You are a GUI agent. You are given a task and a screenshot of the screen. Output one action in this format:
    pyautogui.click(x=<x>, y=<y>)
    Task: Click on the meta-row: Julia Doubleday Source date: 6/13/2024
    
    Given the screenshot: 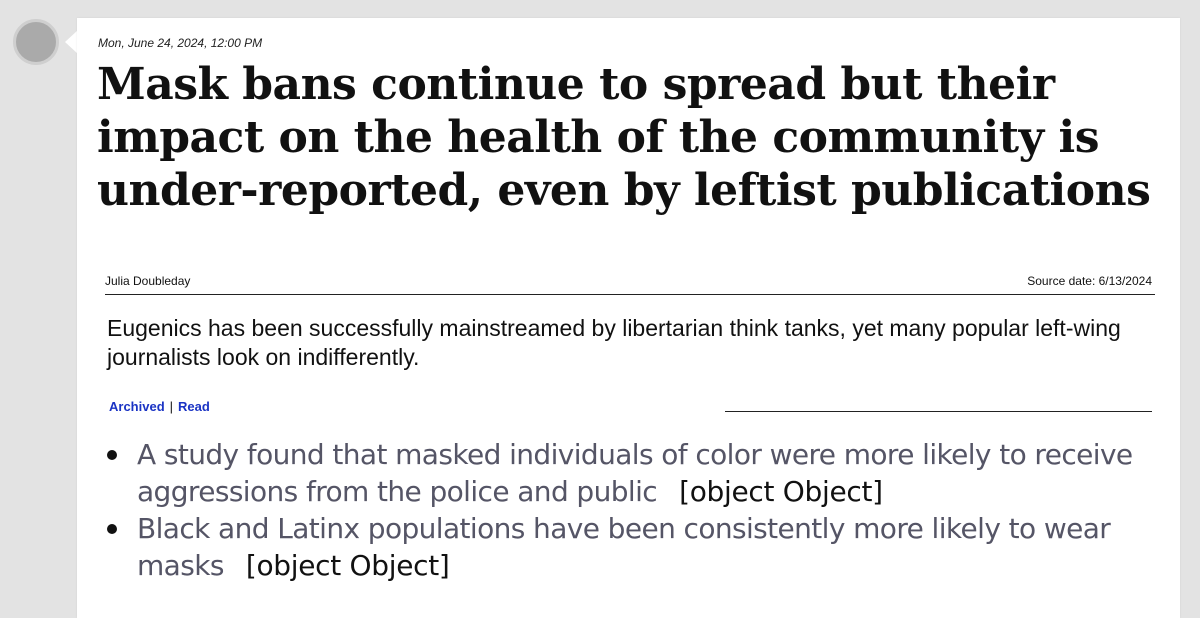 What is the action you would take?
    pyautogui.click(x=630, y=283)
    